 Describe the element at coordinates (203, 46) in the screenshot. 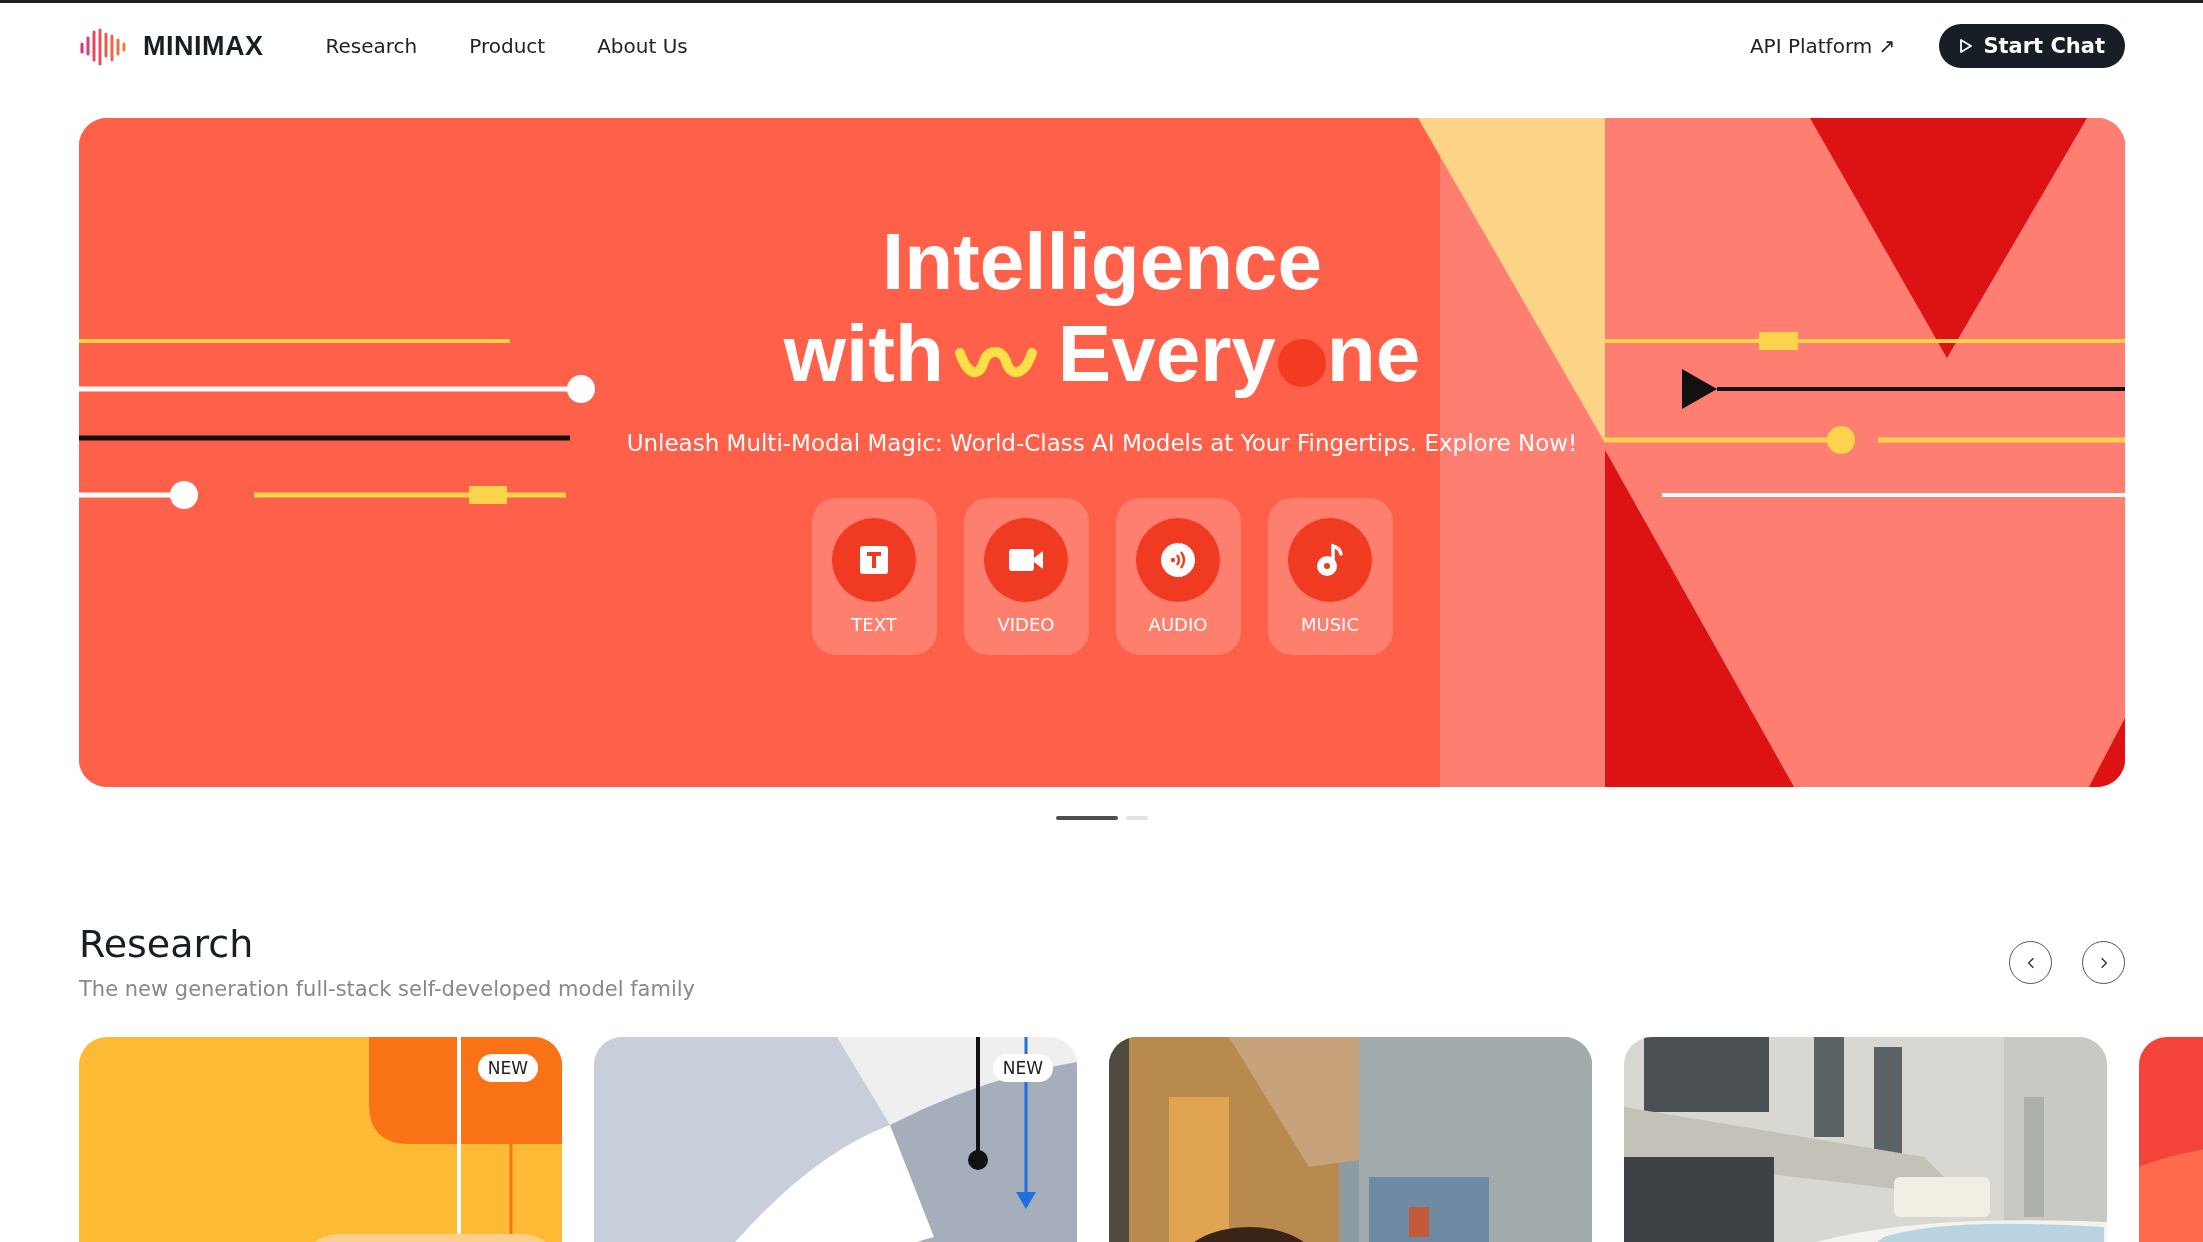

I see `logo-wordmark: MINIMAX` at that location.